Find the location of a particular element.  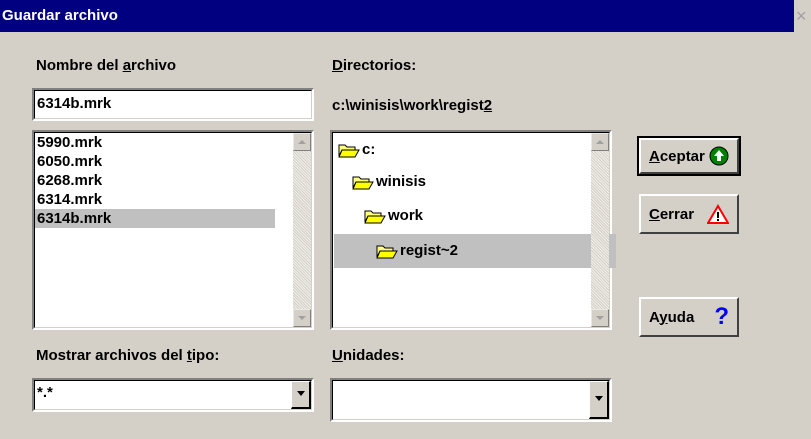

warning-triangle-icon is located at coordinates (718, 214).